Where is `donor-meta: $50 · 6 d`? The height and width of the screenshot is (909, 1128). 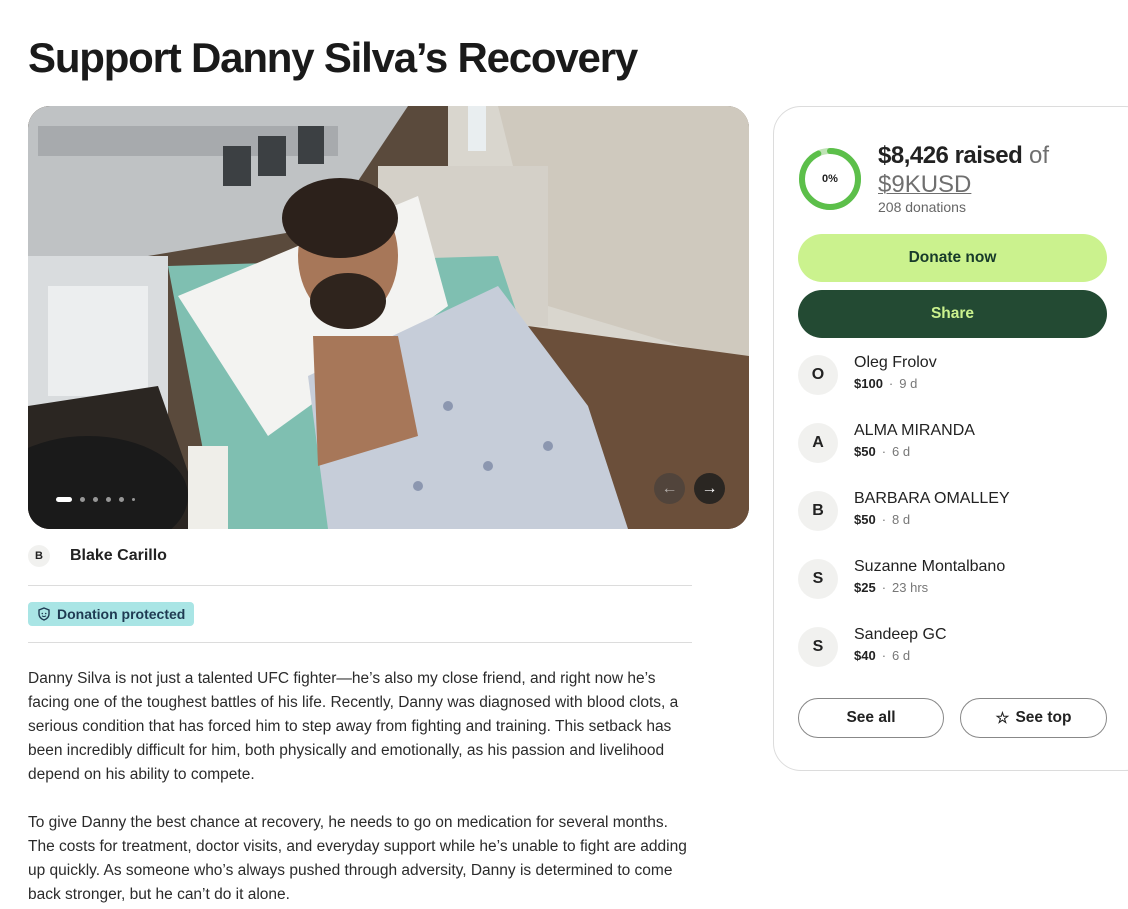 donor-meta: $50 · 6 d is located at coordinates (914, 451).